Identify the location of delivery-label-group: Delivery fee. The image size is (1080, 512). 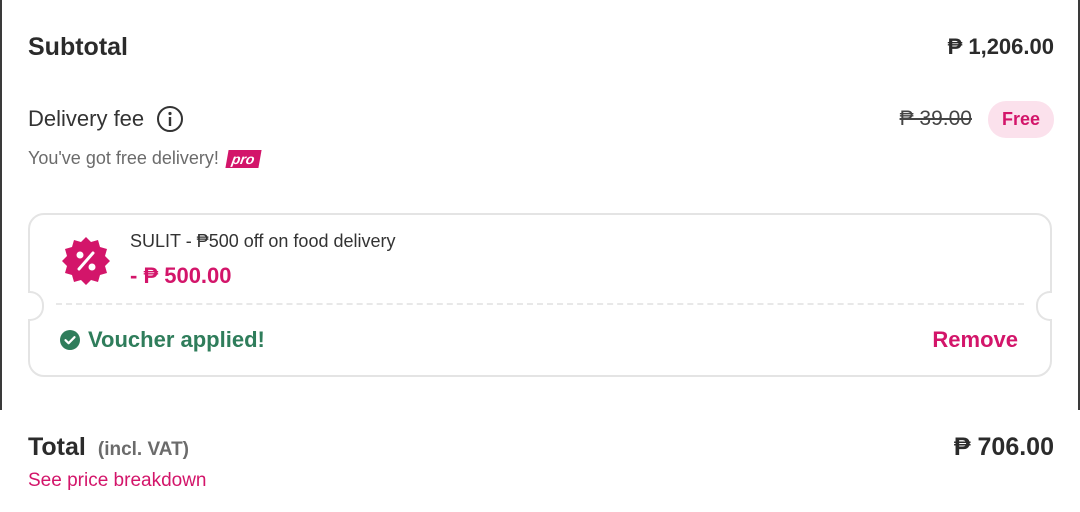
(106, 119).